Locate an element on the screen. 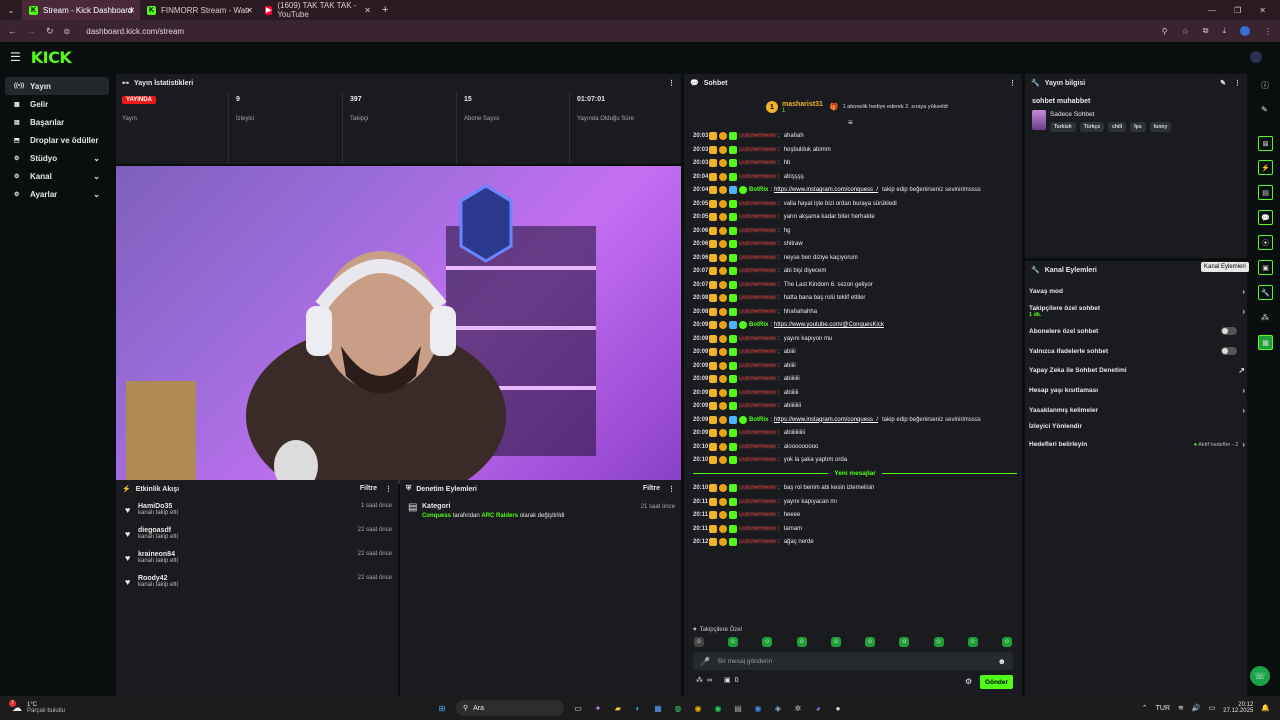 The height and width of the screenshot is (720, 1280). file-explorer-icon: ▰ is located at coordinates (618, 708).